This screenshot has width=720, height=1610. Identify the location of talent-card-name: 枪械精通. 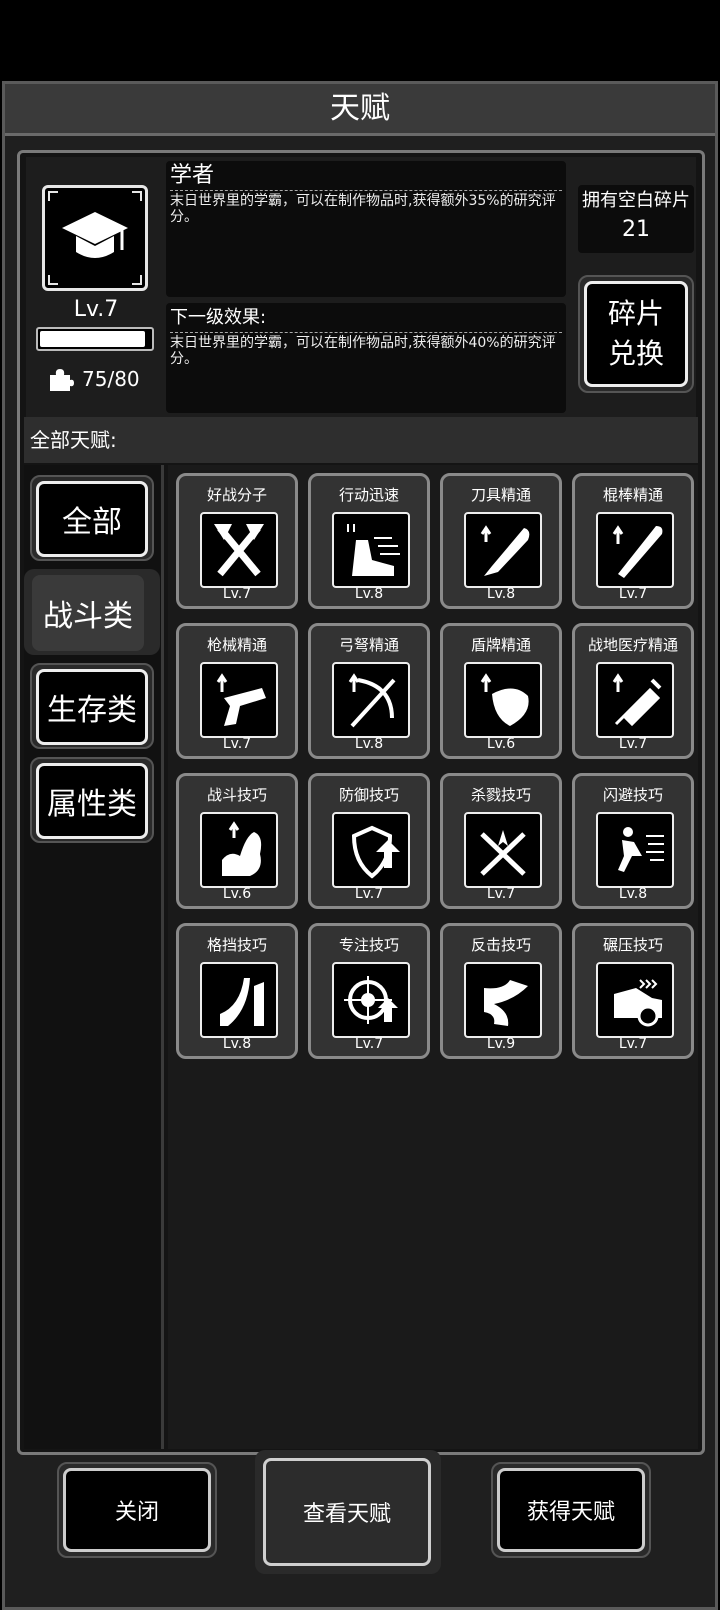
(236, 645).